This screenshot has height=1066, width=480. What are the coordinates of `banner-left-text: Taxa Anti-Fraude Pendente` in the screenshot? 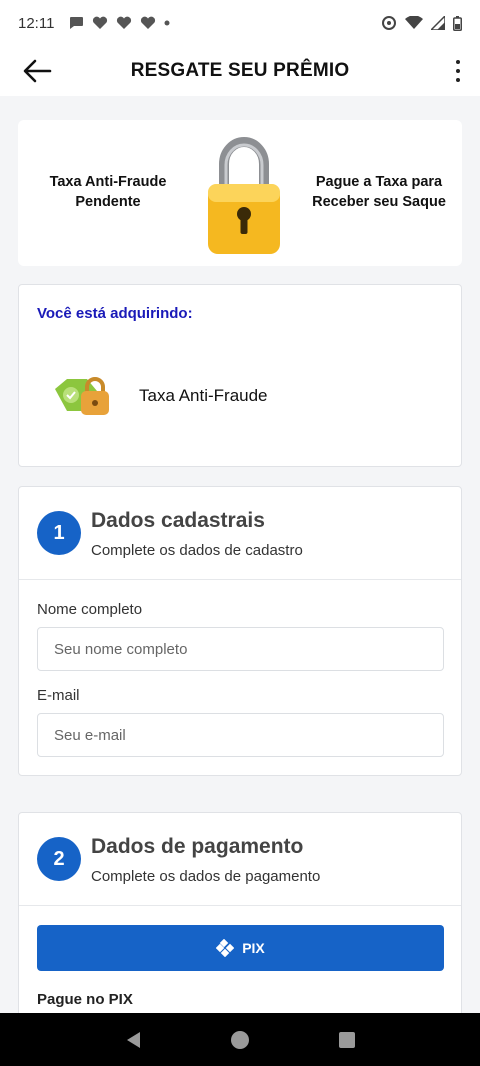 It's located at (108, 192).